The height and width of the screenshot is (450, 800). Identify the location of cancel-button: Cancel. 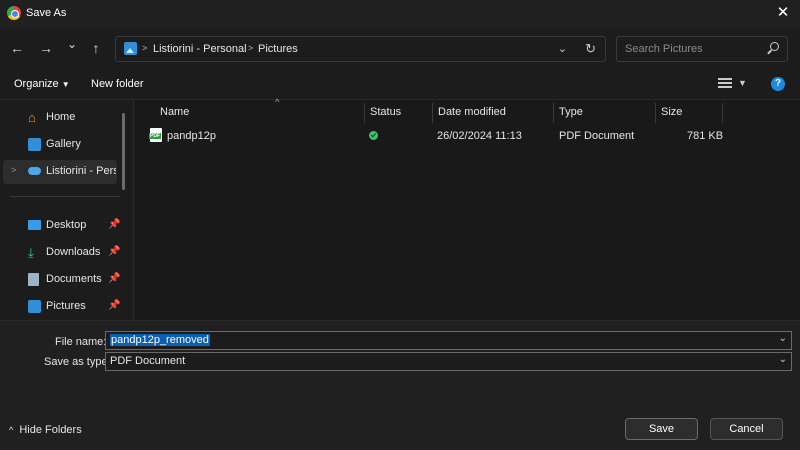
(746, 429).